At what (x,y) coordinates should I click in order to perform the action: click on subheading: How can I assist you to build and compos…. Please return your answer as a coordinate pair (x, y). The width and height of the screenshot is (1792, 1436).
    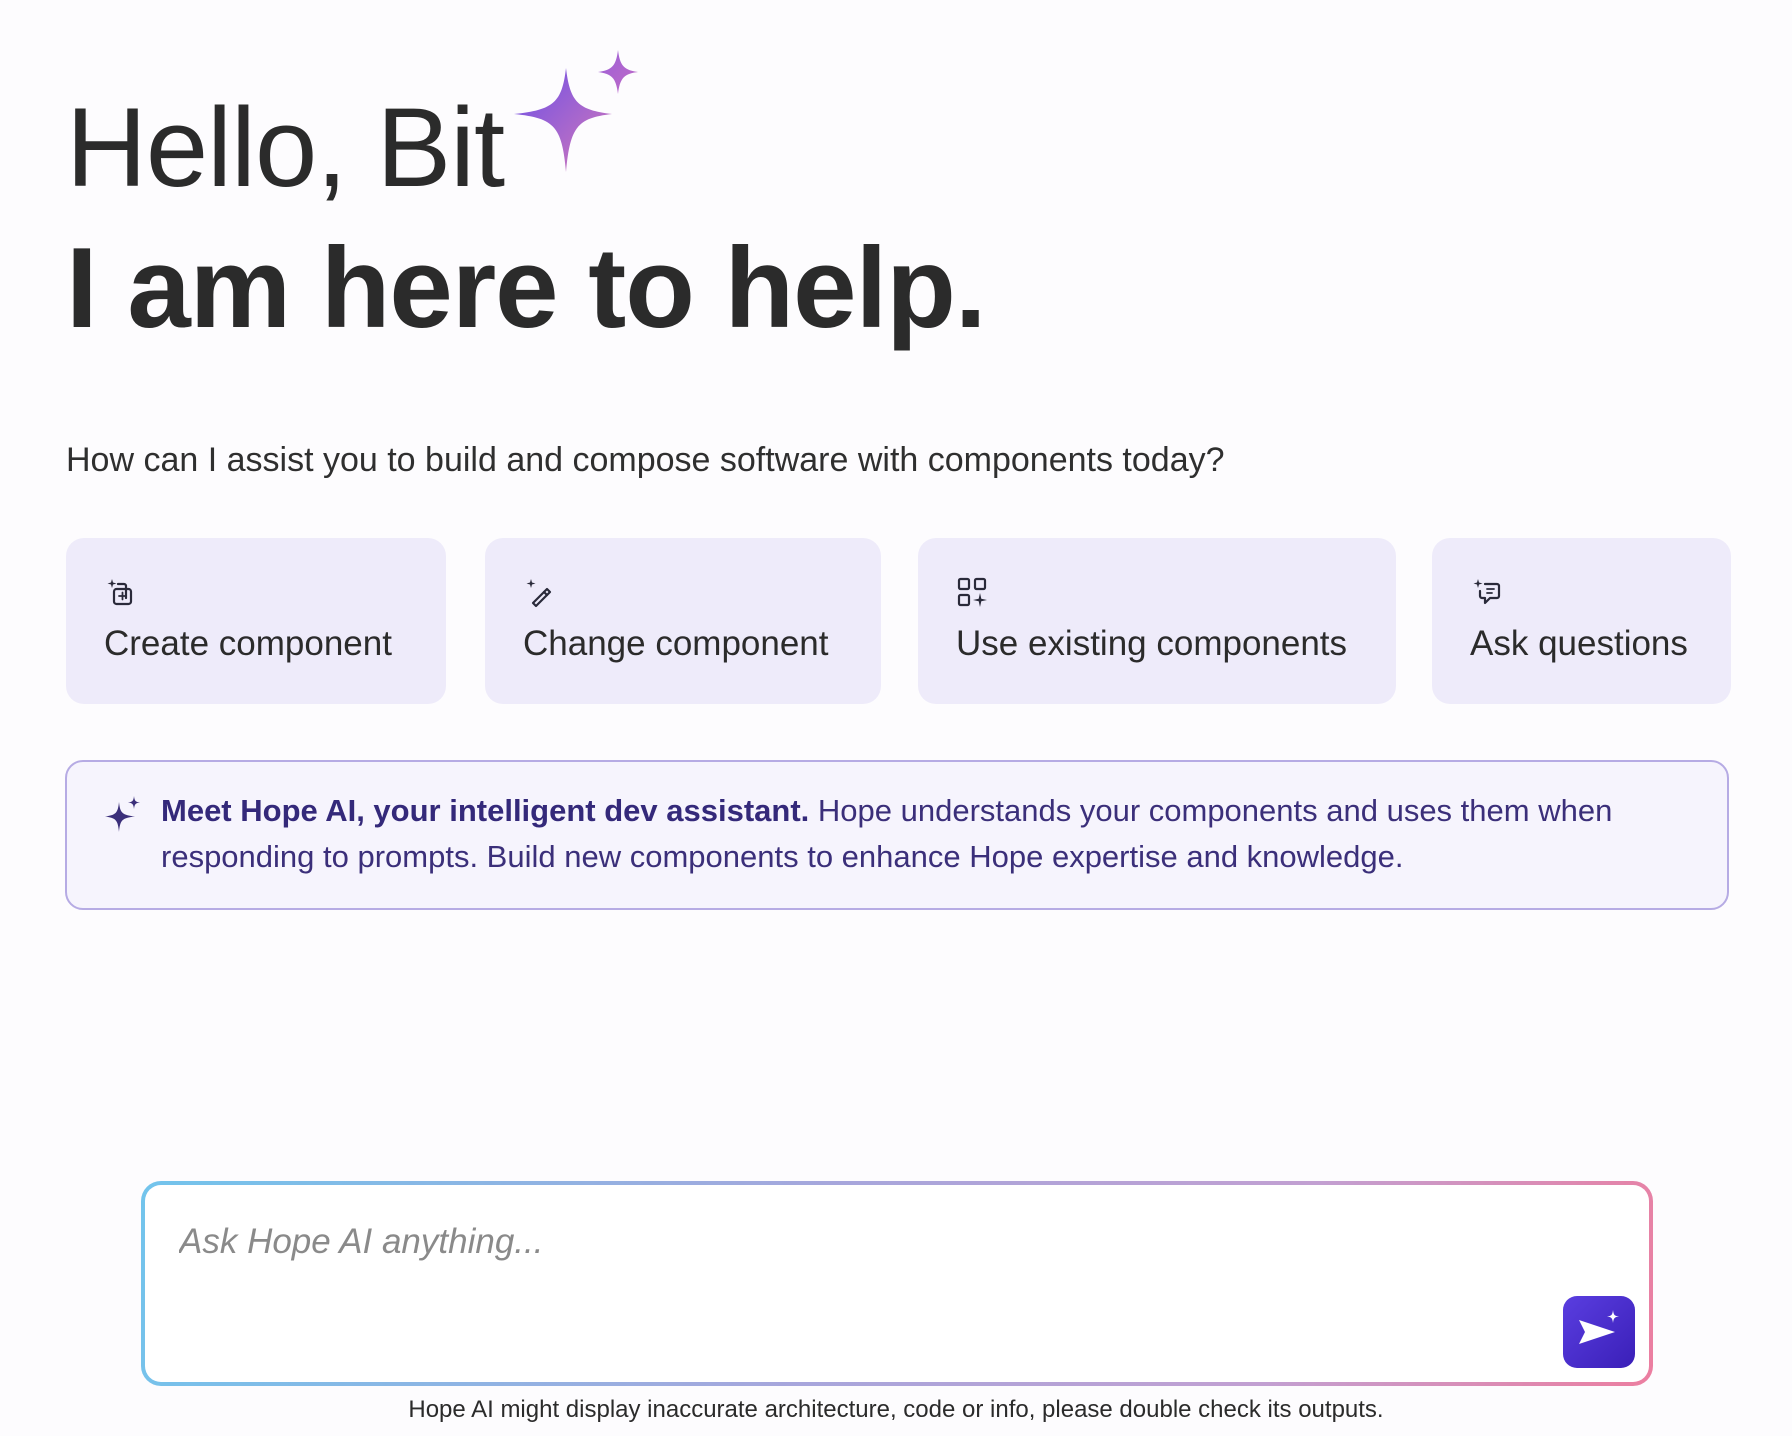
    Looking at the image, I should click on (645, 460).